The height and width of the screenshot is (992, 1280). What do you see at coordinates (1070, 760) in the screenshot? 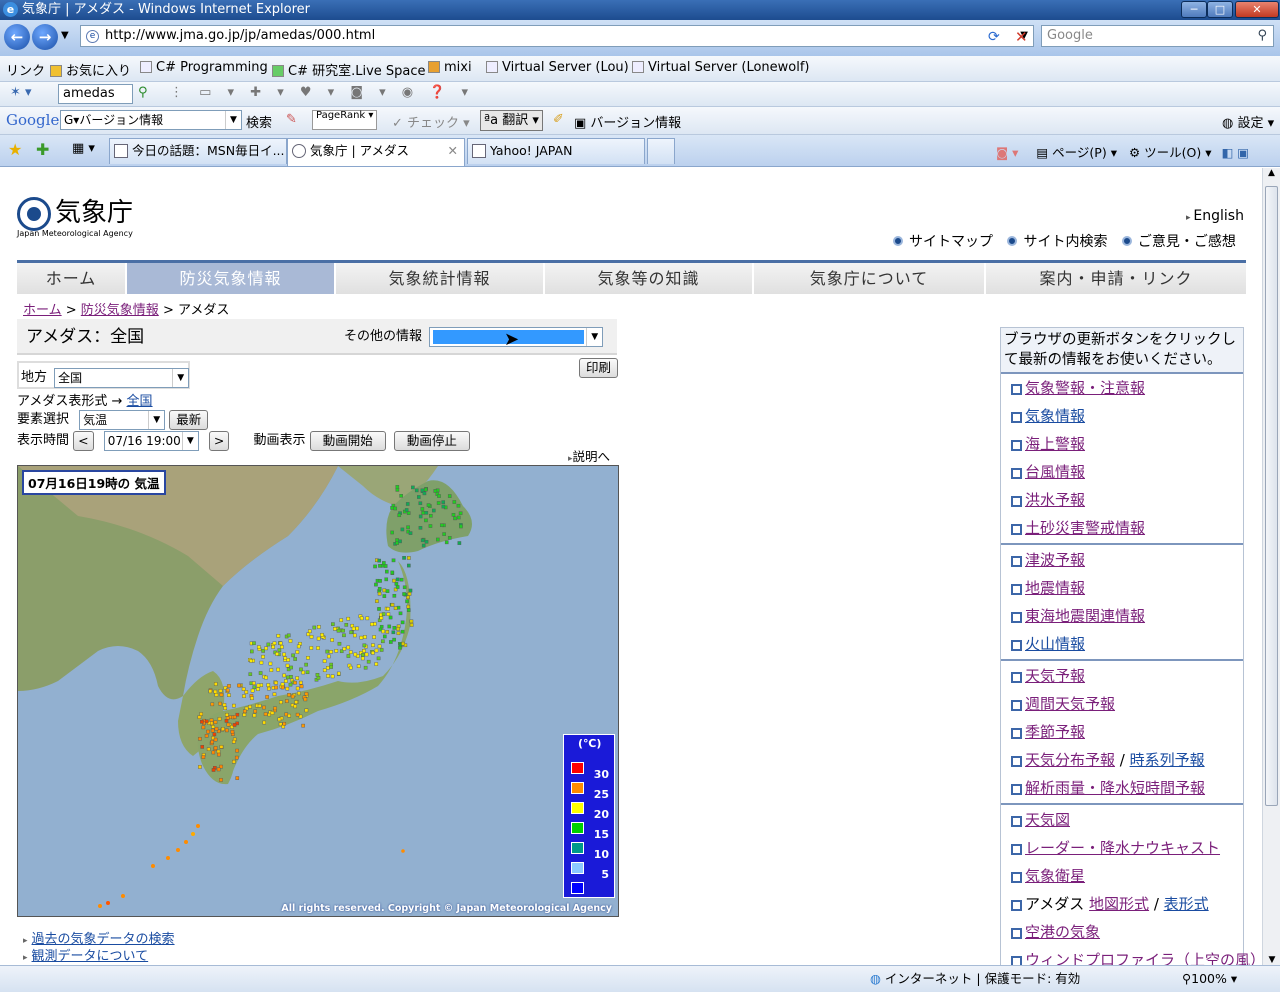
I see `sidebar-item-distribution: 天気分布予報` at bounding box center [1070, 760].